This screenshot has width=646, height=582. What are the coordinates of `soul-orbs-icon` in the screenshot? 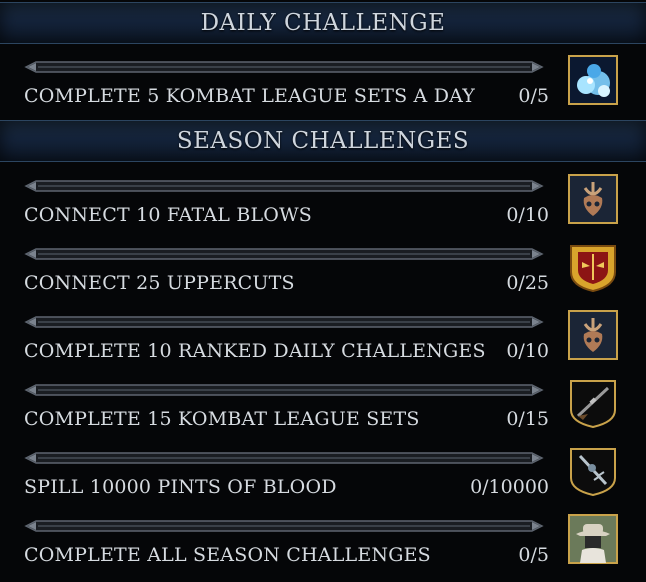 It's located at (593, 80).